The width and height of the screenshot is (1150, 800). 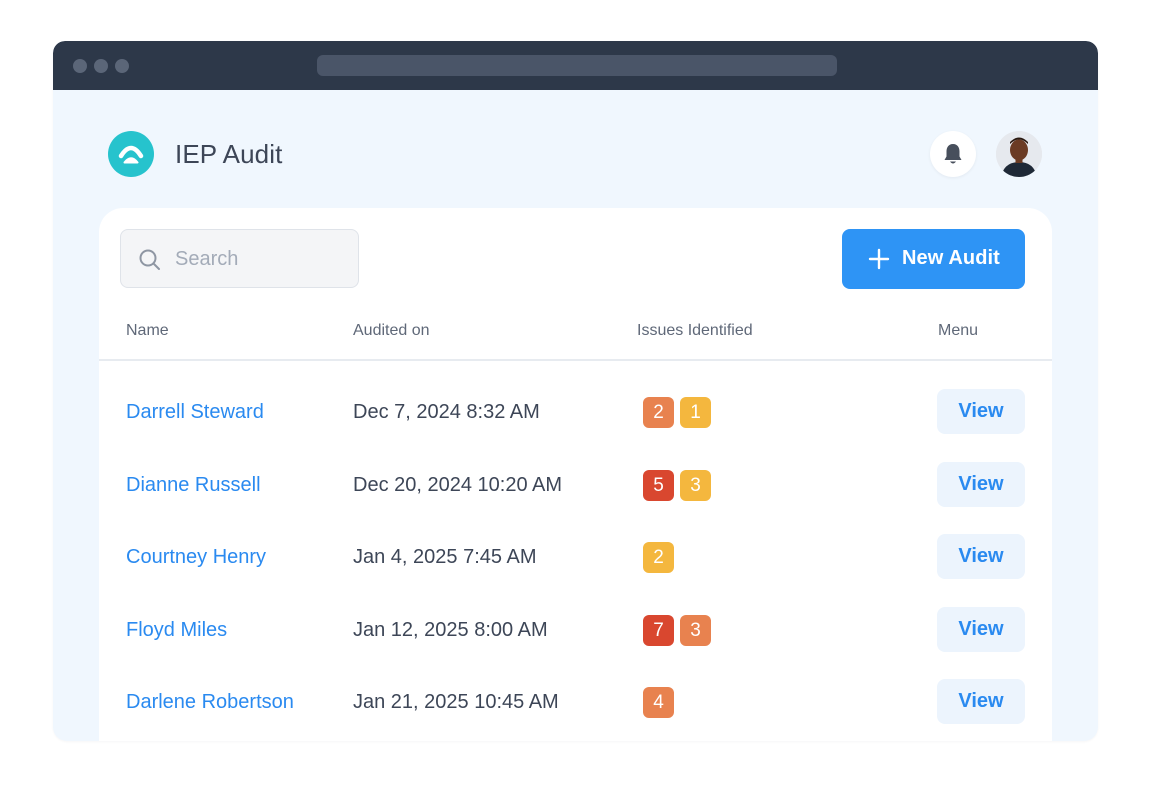 I want to click on issue-count-badge: 5, so click(x=658, y=485).